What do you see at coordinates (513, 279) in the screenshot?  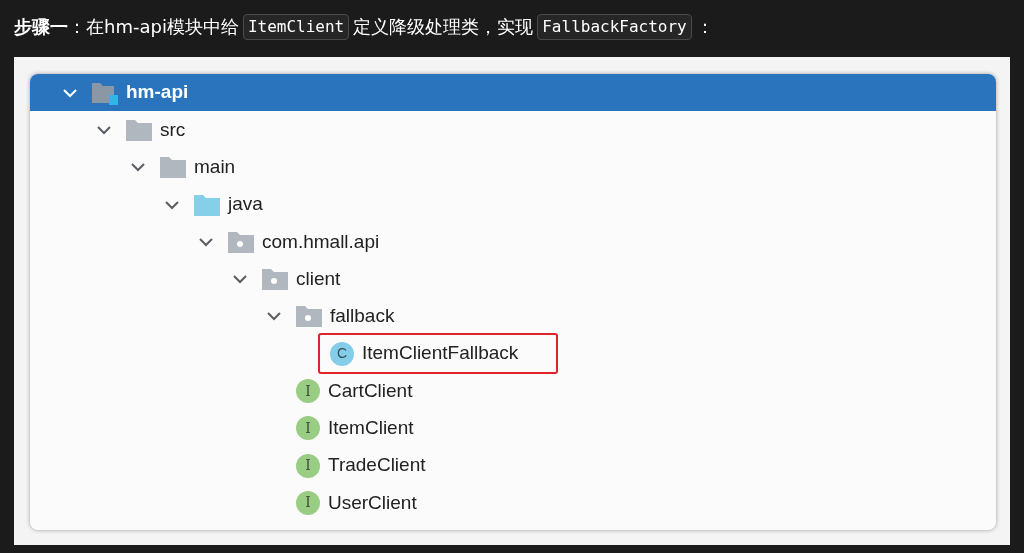 I see `tree-row: client` at bounding box center [513, 279].